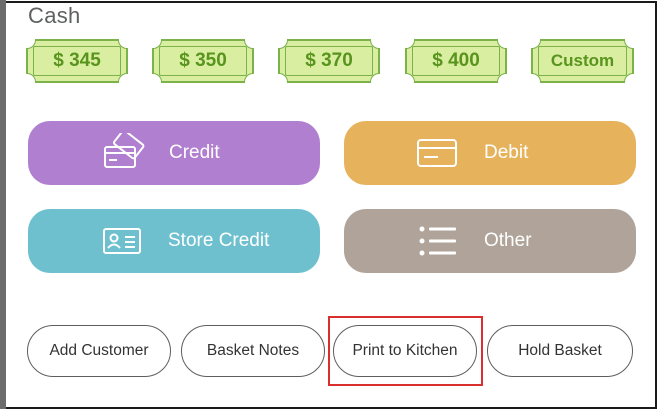 Image resolution: width=660 pixels, height=413 pixels. I want to click on store-credit-button: Store Credit, so click(174, 241).